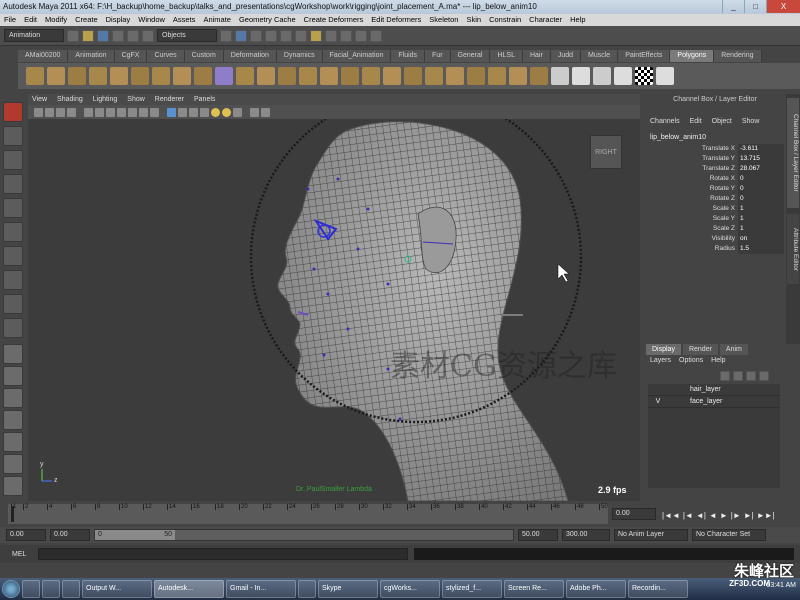 This screenshot has height=600, width=800. Describe the element at coordinates (250, 56) in the screenshot. I see `shelf-tab: Deformation` at that location.